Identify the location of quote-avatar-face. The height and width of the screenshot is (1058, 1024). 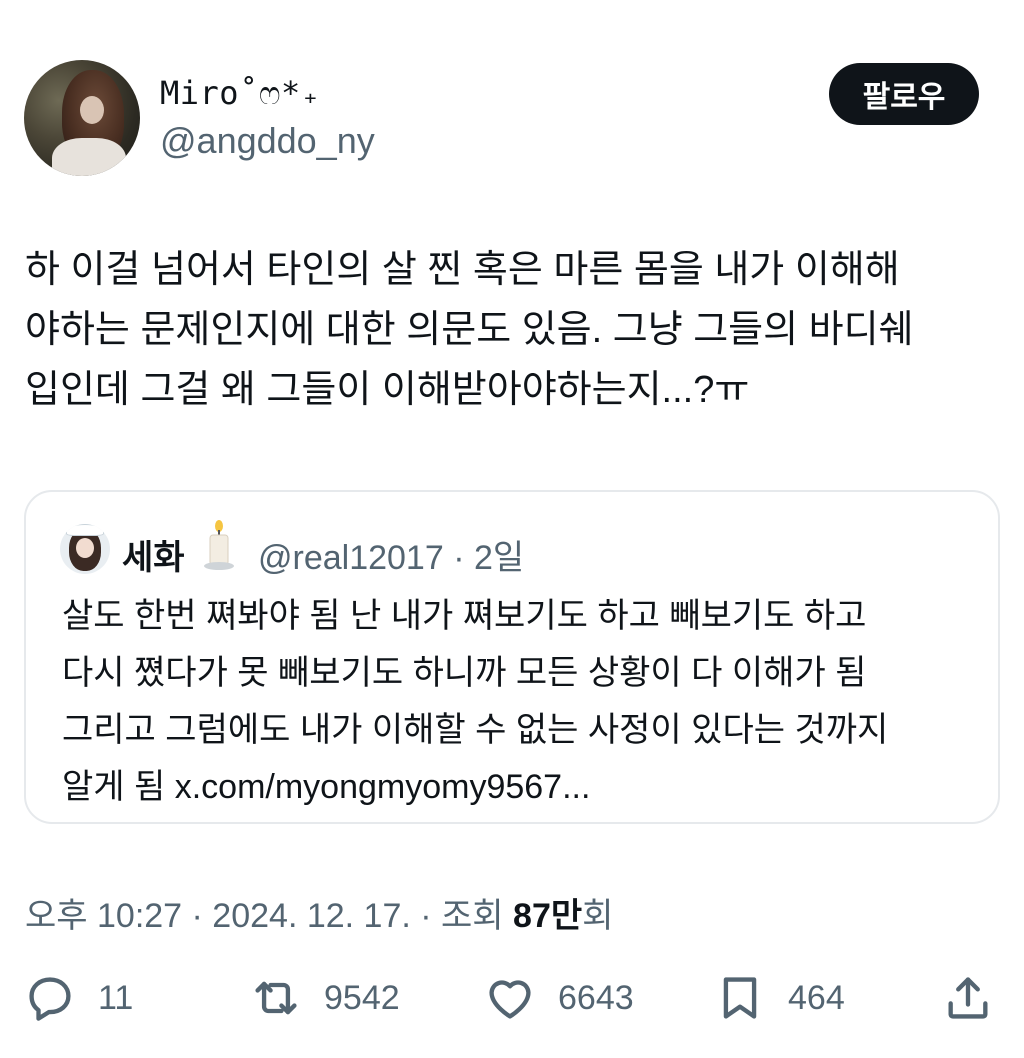
(85, 548).